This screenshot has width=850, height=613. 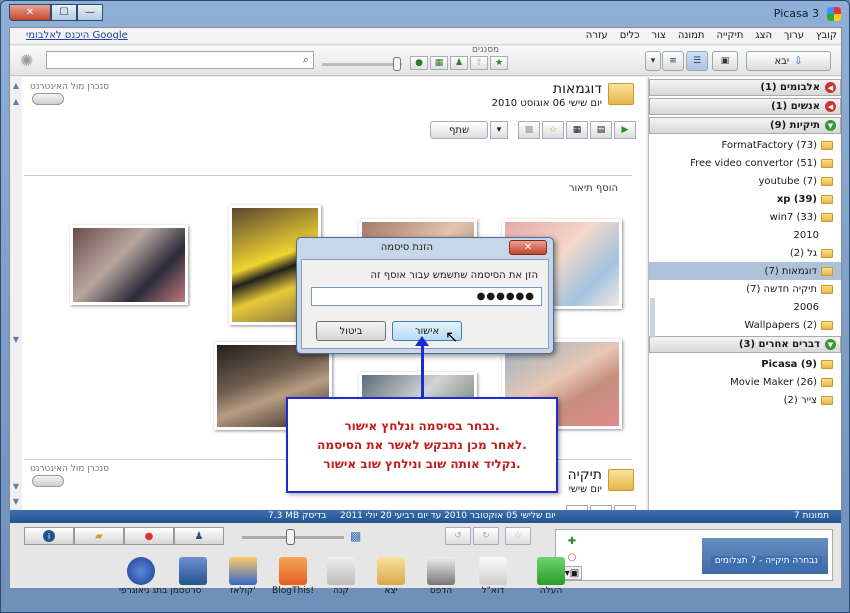 What do you see at coordinates (745, 181) in the screenshot?
I see `folder-item: youtube (7)` at bounding box center [745, 181].